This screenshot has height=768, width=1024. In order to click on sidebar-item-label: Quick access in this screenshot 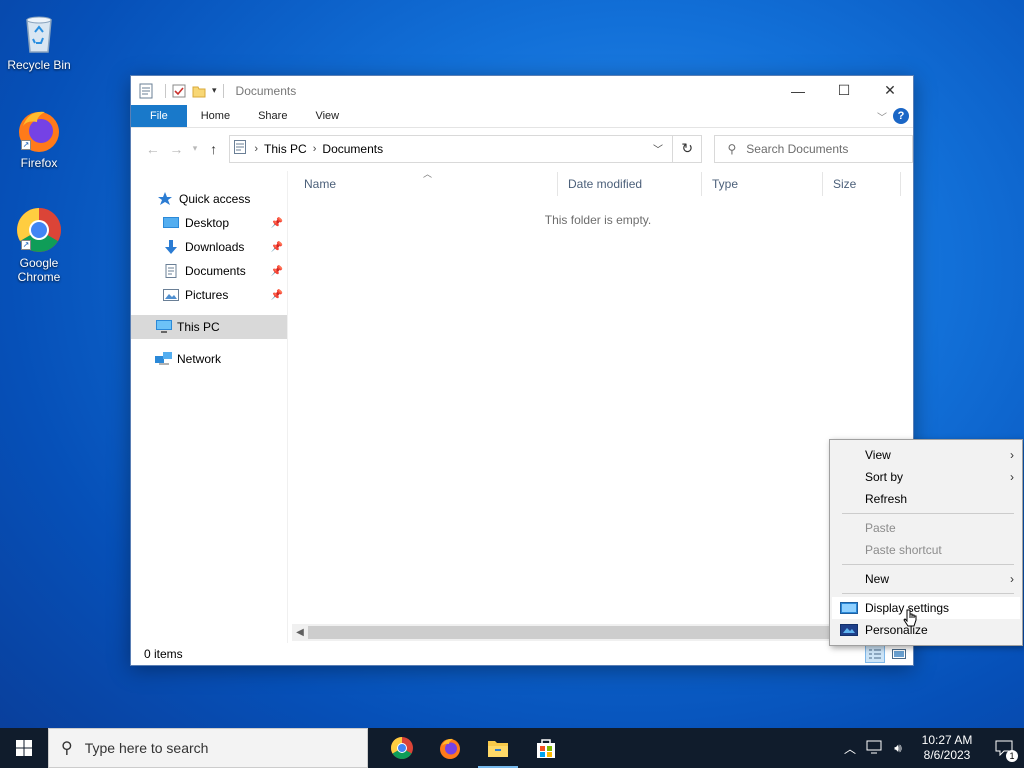, I will do `click(215, 199)`.